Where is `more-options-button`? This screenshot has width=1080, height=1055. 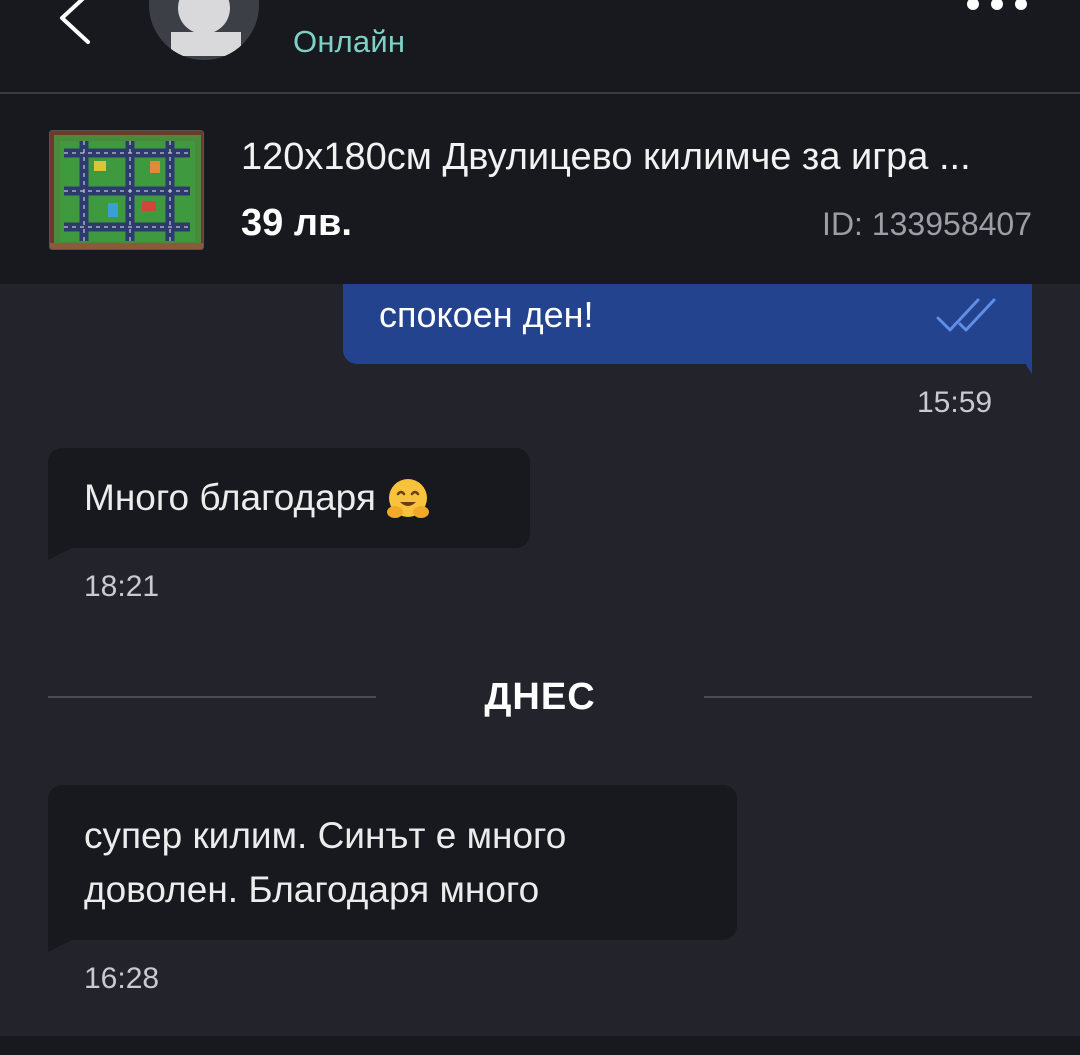 more-options-button is located at coordinates (997, 10).